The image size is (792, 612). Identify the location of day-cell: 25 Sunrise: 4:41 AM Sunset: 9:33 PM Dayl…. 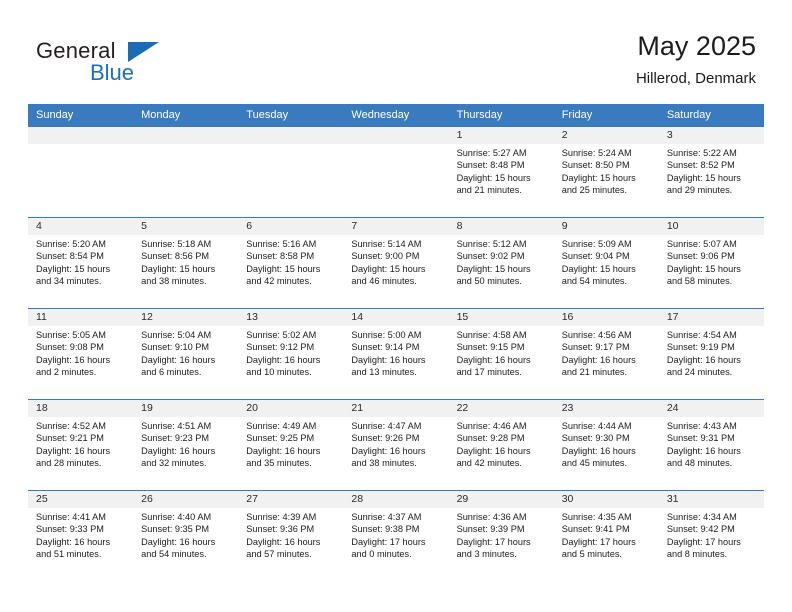
(81, 535).